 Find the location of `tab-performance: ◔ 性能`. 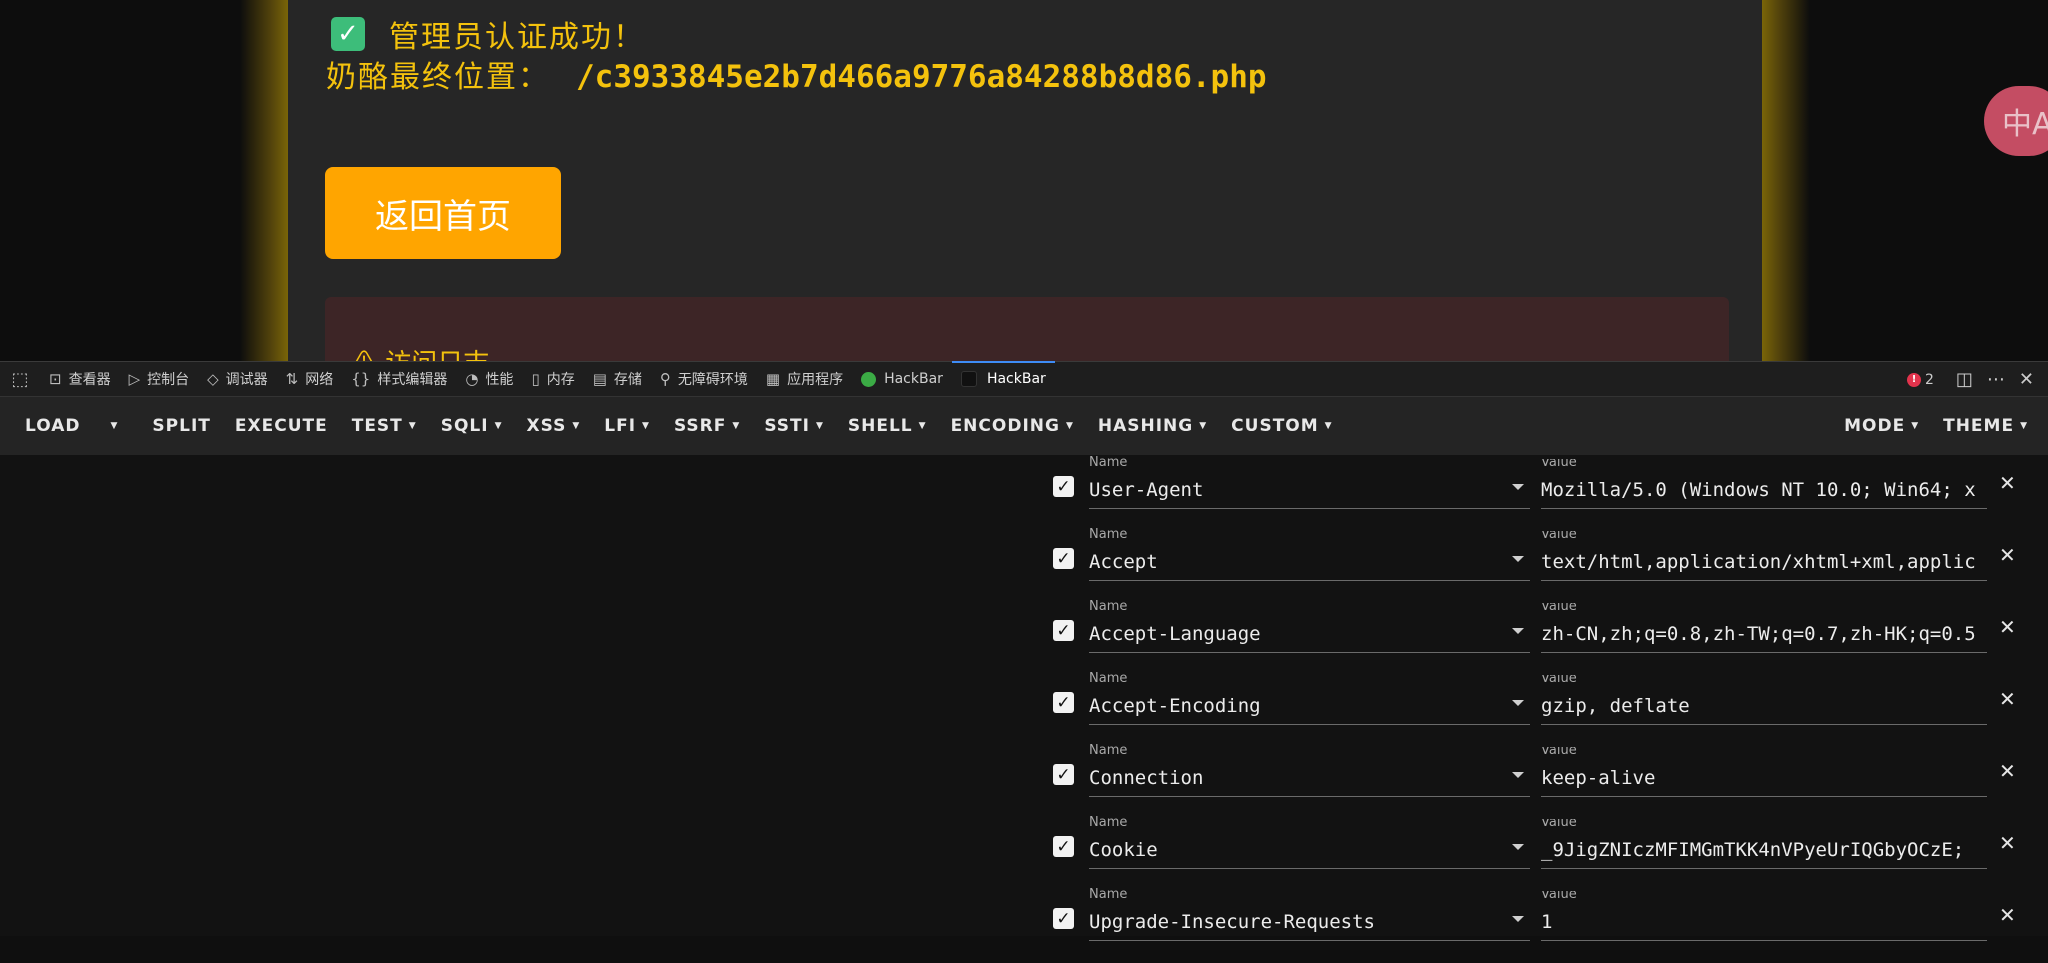

tab-performance: ◔ 性能 is located at coordinates (489, 379).